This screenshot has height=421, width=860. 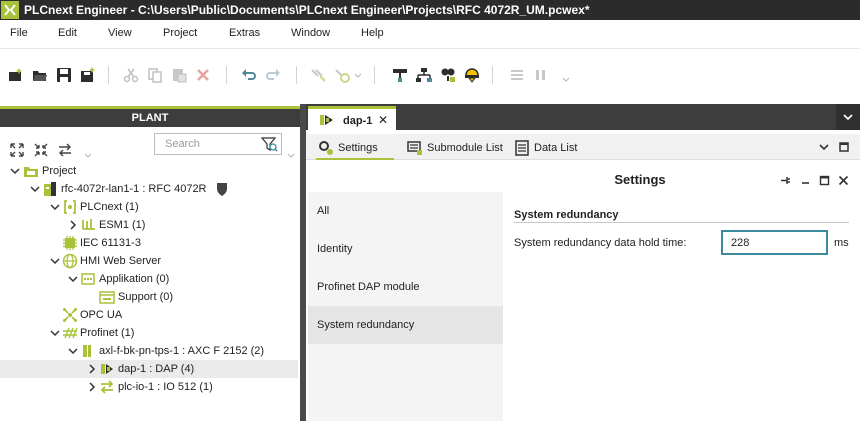 I want to click on tree-node-applikation: Applikation (0), so click(x=149, y=279).